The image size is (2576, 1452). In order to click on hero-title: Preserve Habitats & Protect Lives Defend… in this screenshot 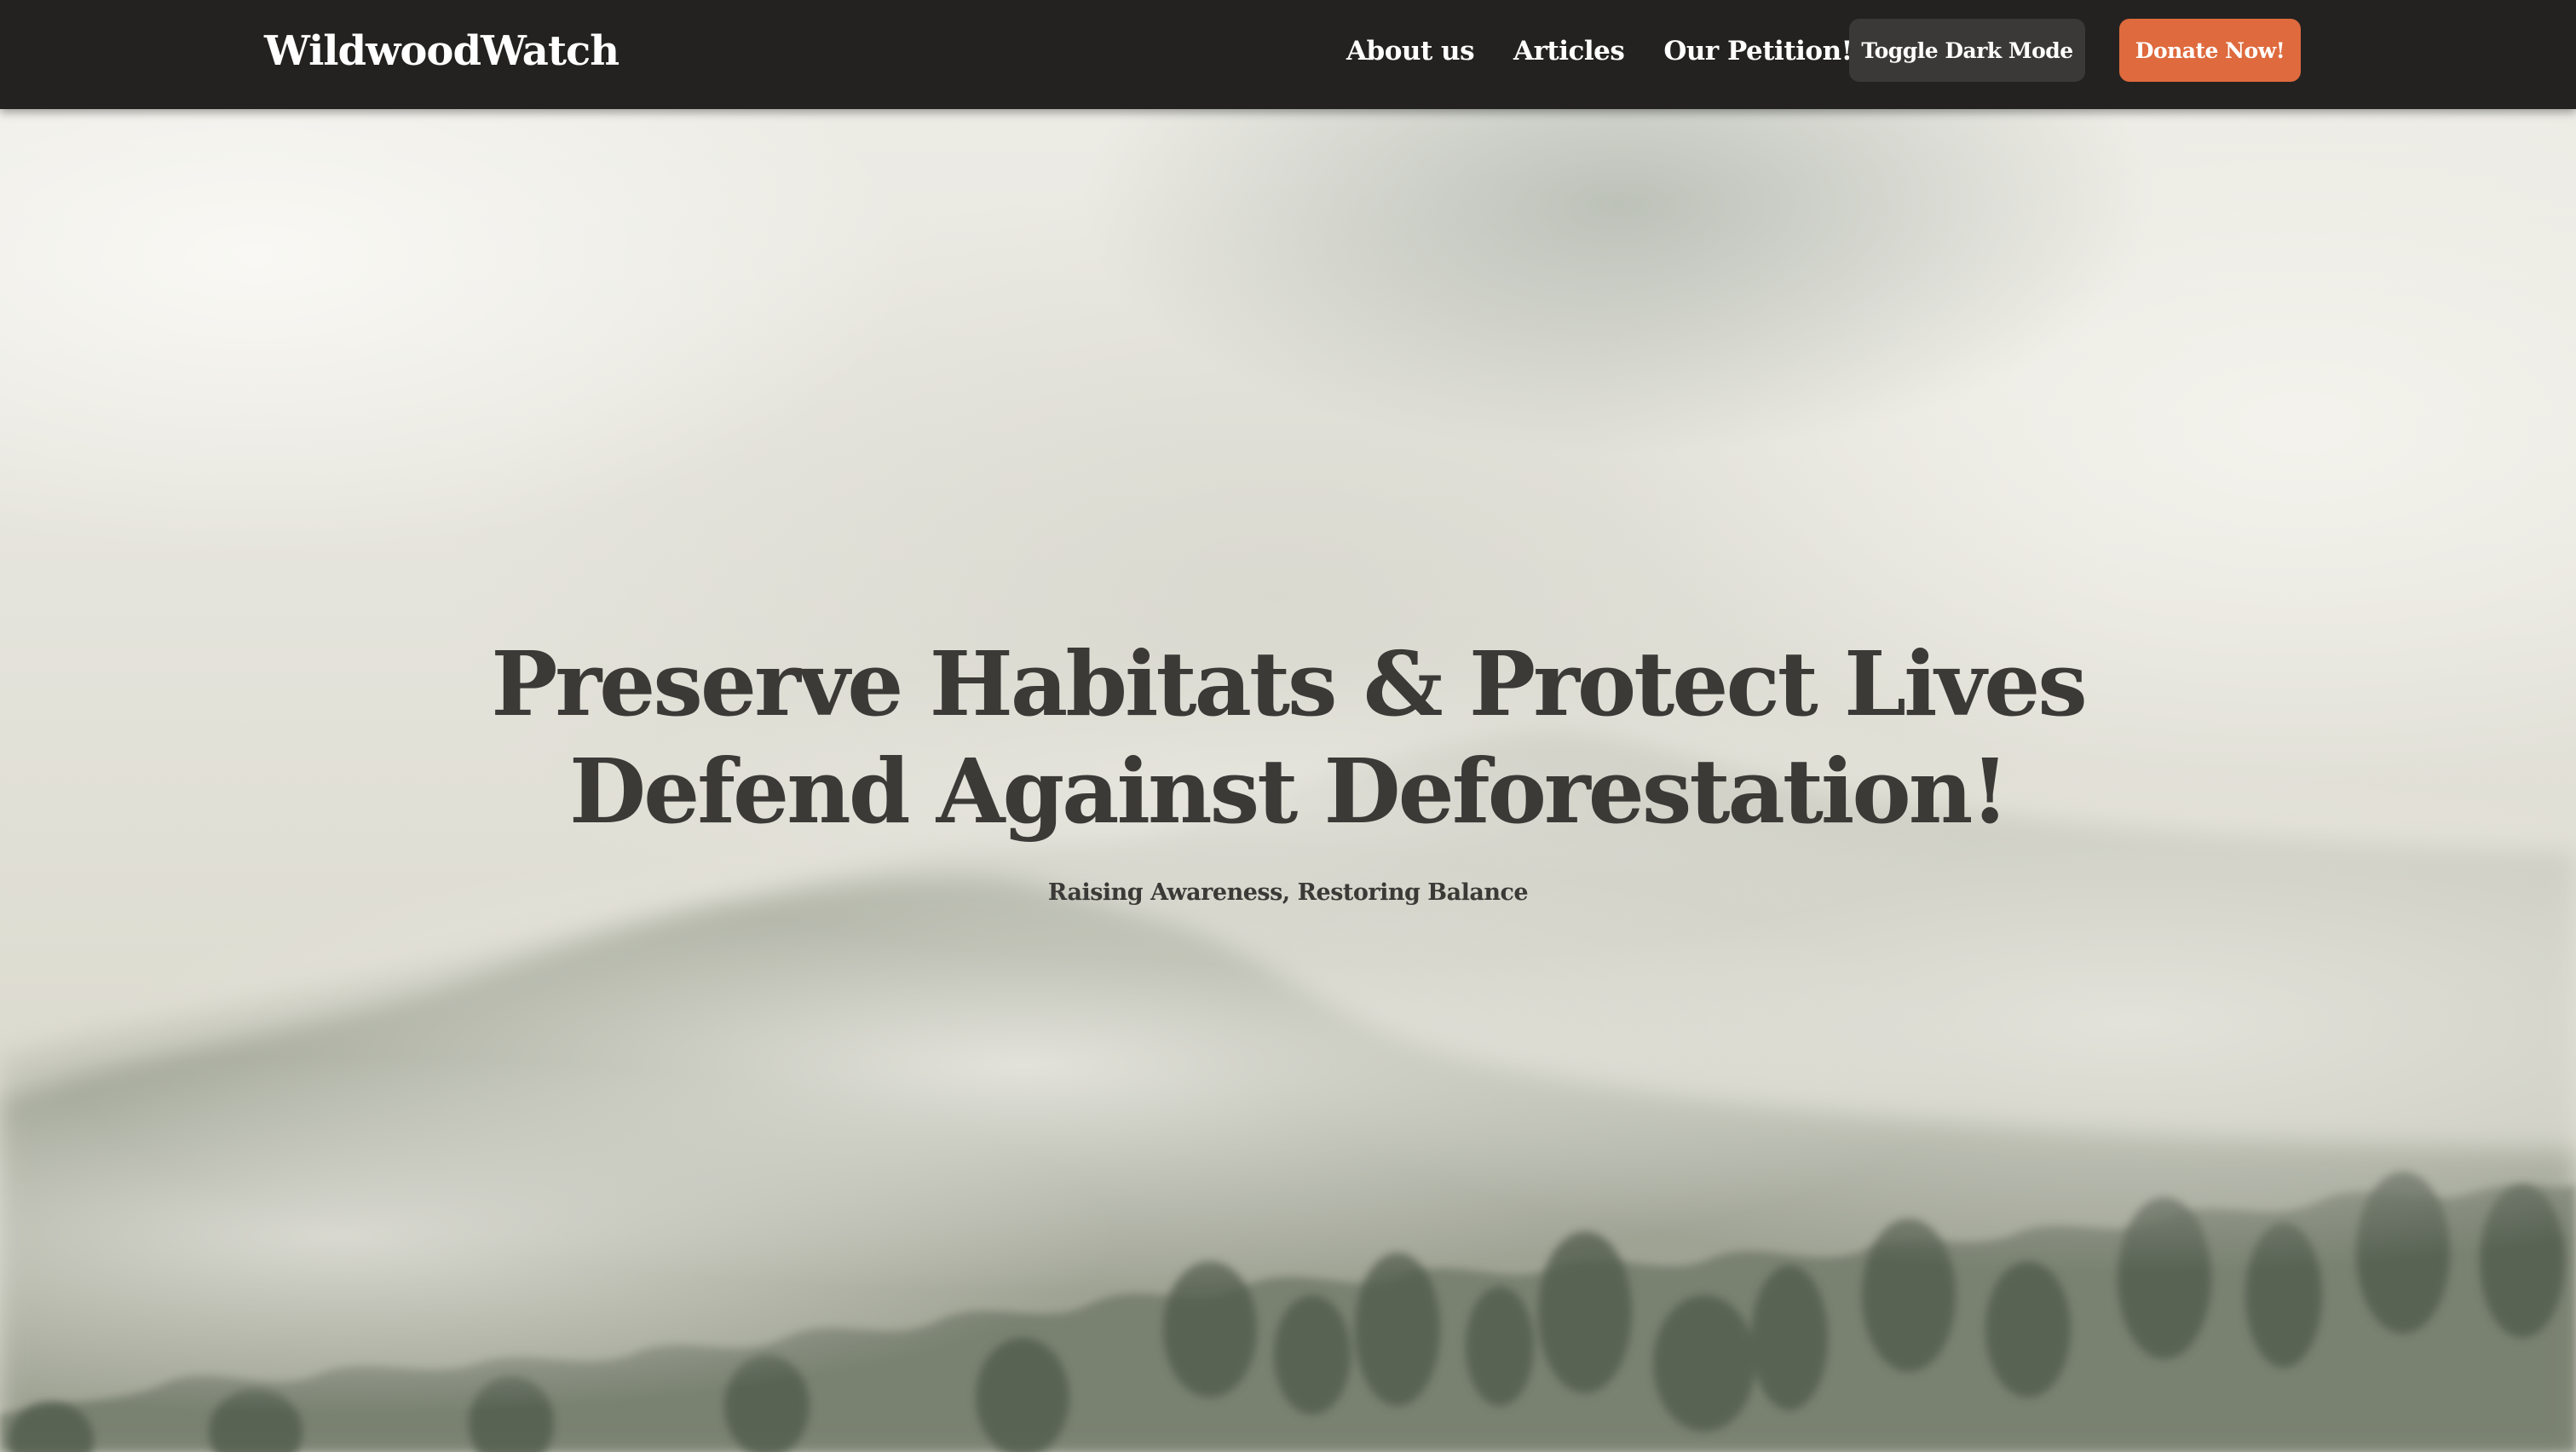, I will do `click(1289, 737)`.